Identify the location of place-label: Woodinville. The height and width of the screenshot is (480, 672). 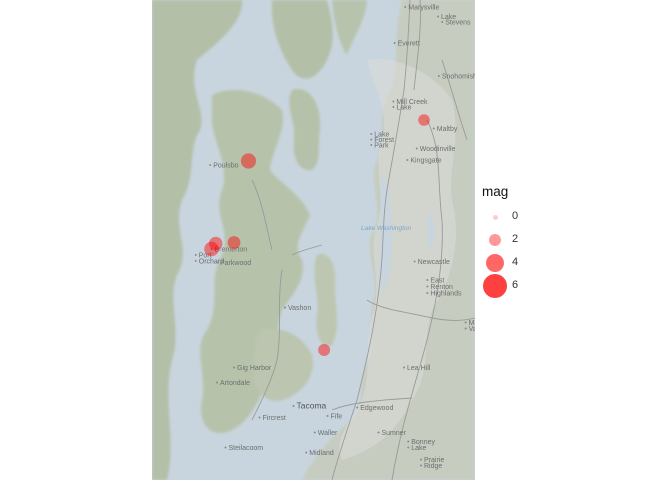
(438, 149).